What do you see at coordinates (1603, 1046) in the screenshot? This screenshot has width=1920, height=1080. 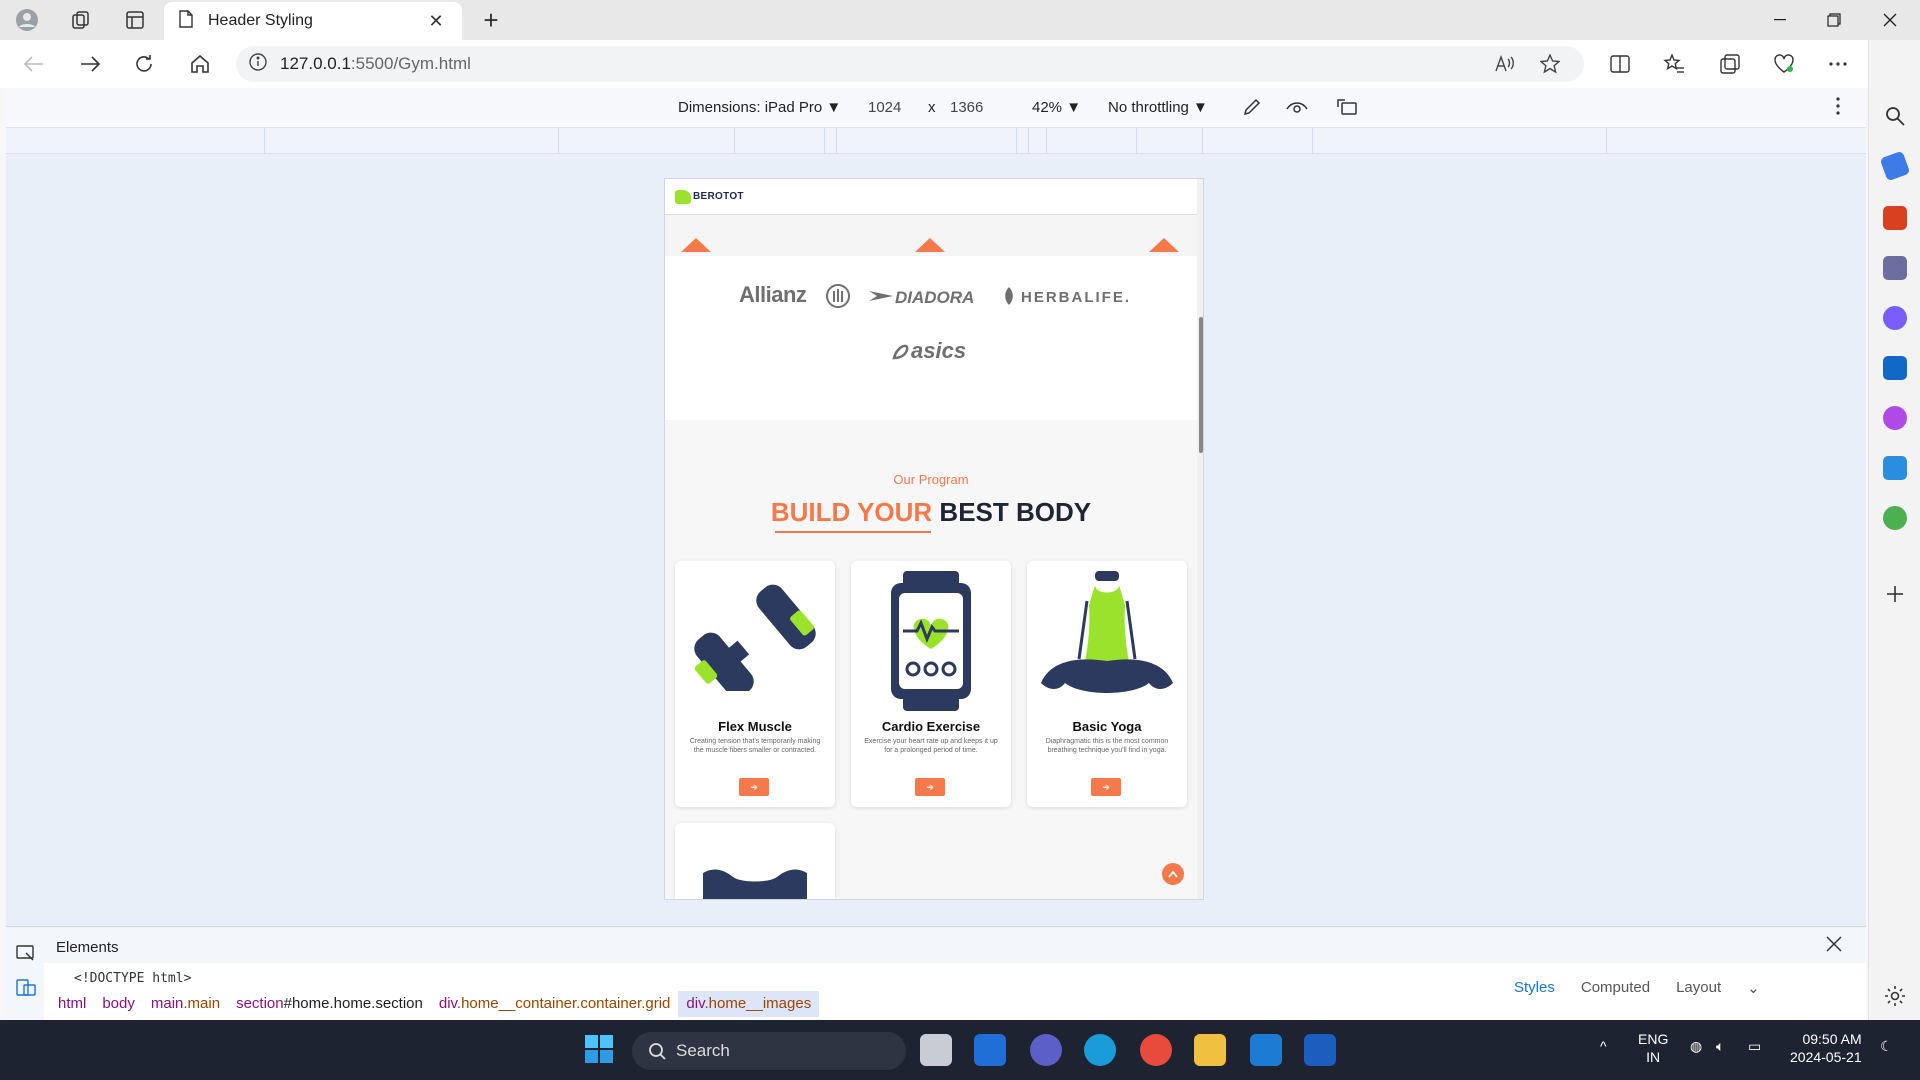 I see `tray-chevron-icon: ^` at bounding box center [1603, 1046].